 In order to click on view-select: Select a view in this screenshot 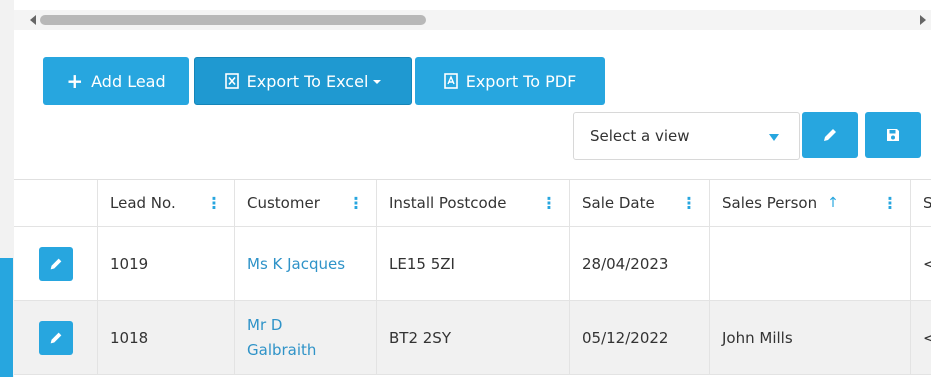, I will do `click(686, 136)`.